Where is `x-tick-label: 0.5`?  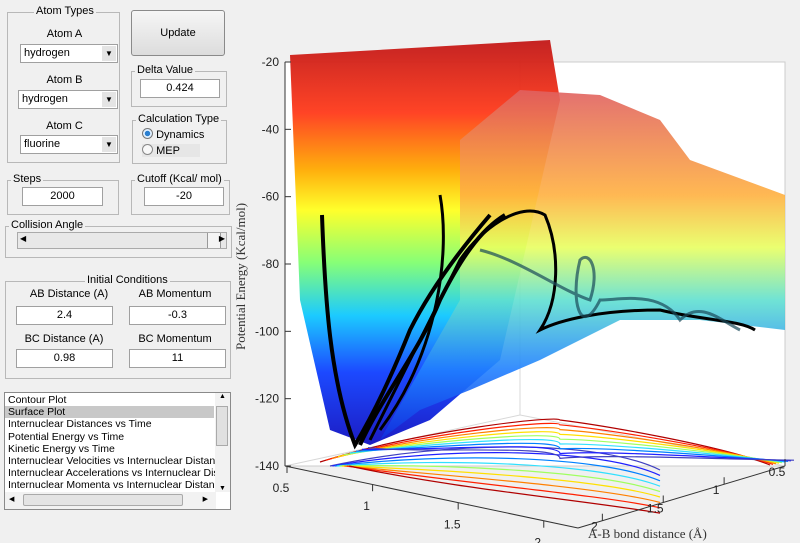
x-tick-label: 0.5 is located at coordinates (281, 488).